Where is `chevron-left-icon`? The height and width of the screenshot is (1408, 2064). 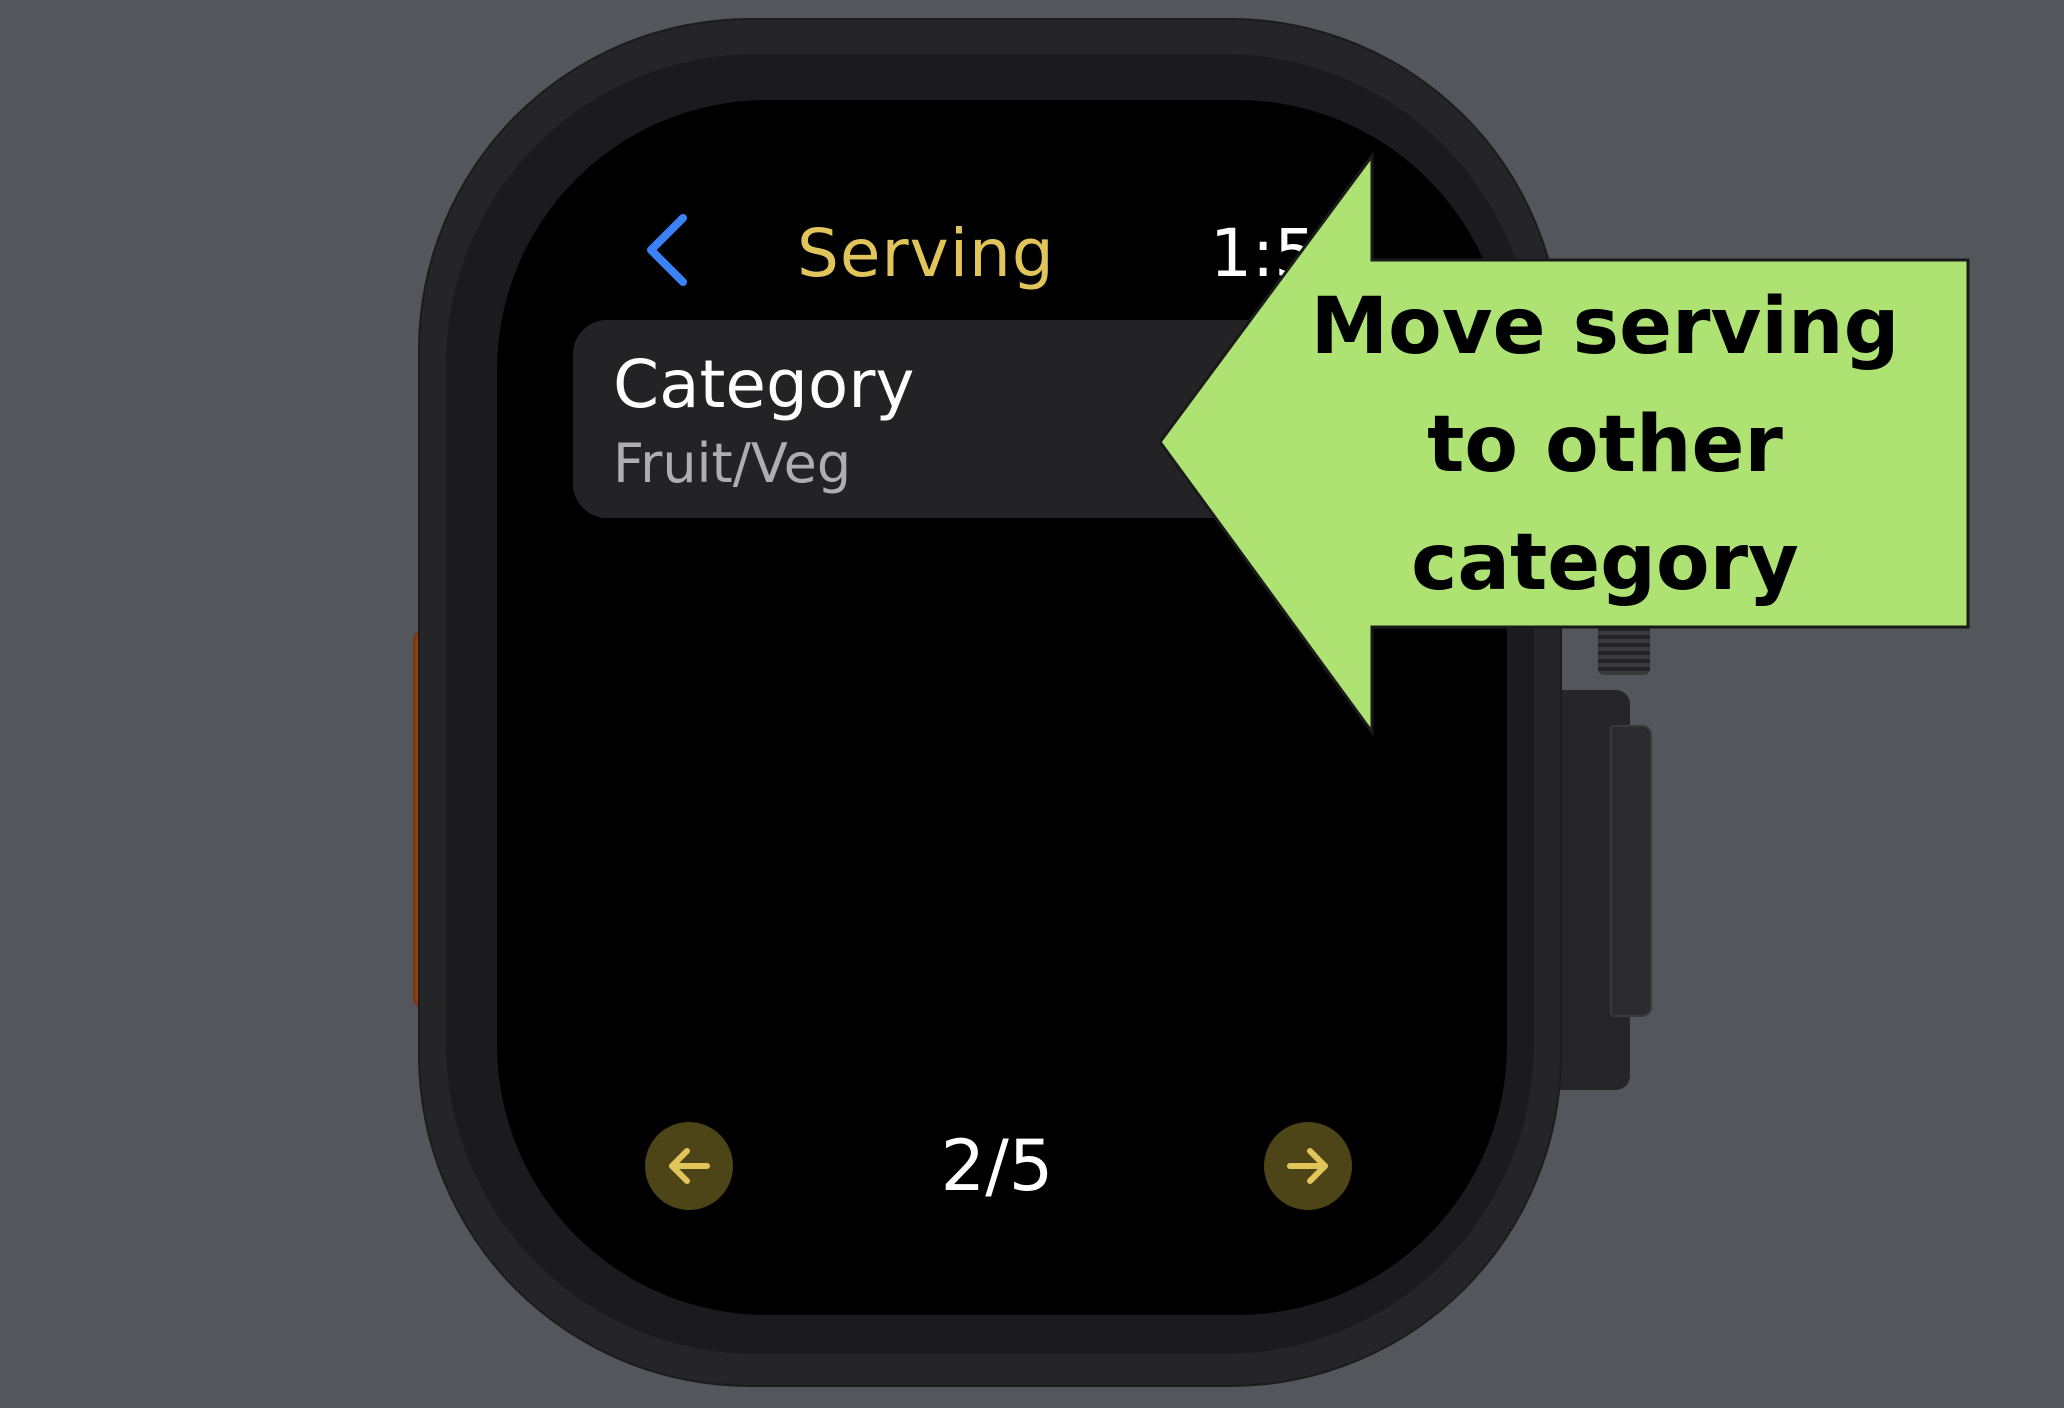 chevron-left-icon is located at coordinates (667, 250).